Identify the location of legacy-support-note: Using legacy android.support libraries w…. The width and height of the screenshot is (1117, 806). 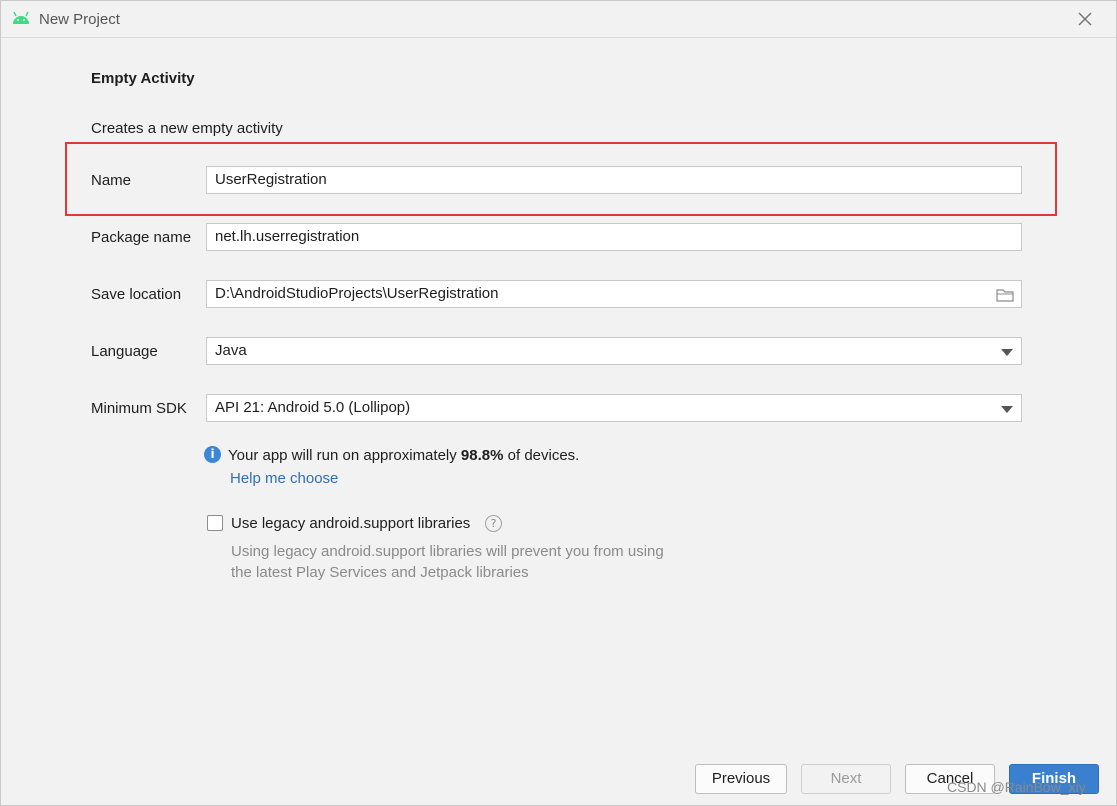
(447, 562).